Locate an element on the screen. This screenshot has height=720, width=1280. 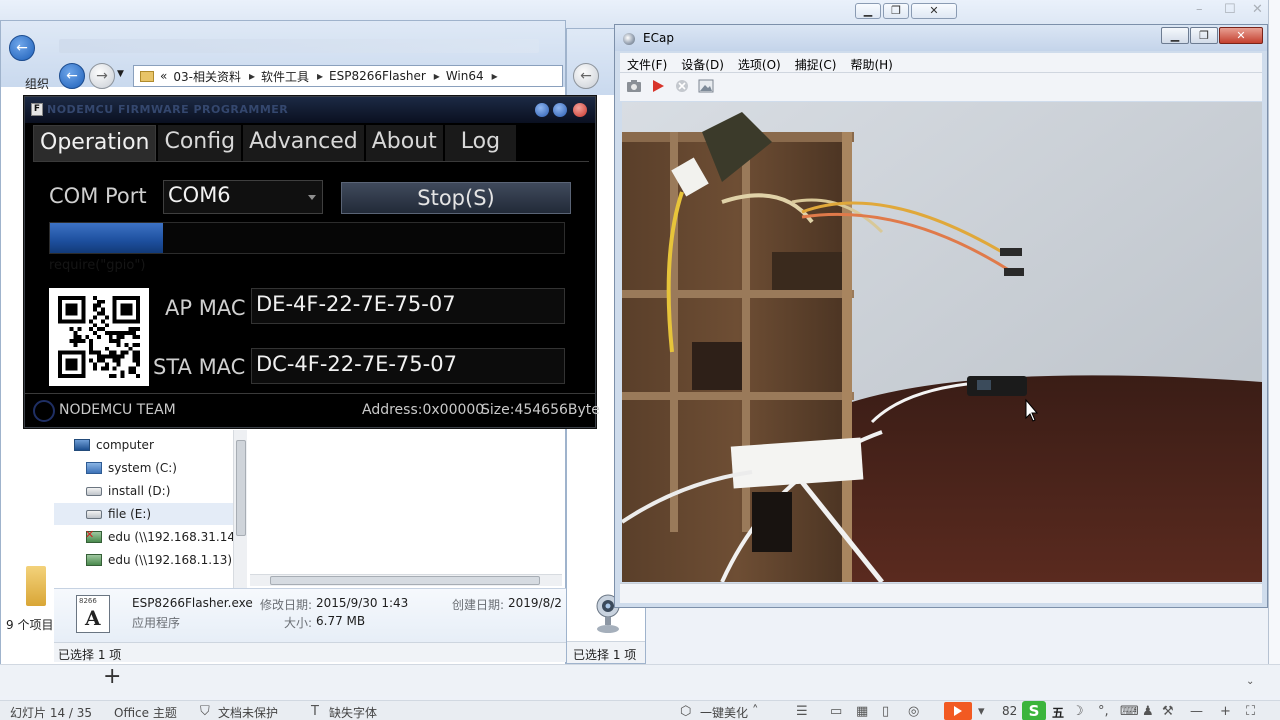
ime-mode: 五 is located at coordinates (1058, 712).